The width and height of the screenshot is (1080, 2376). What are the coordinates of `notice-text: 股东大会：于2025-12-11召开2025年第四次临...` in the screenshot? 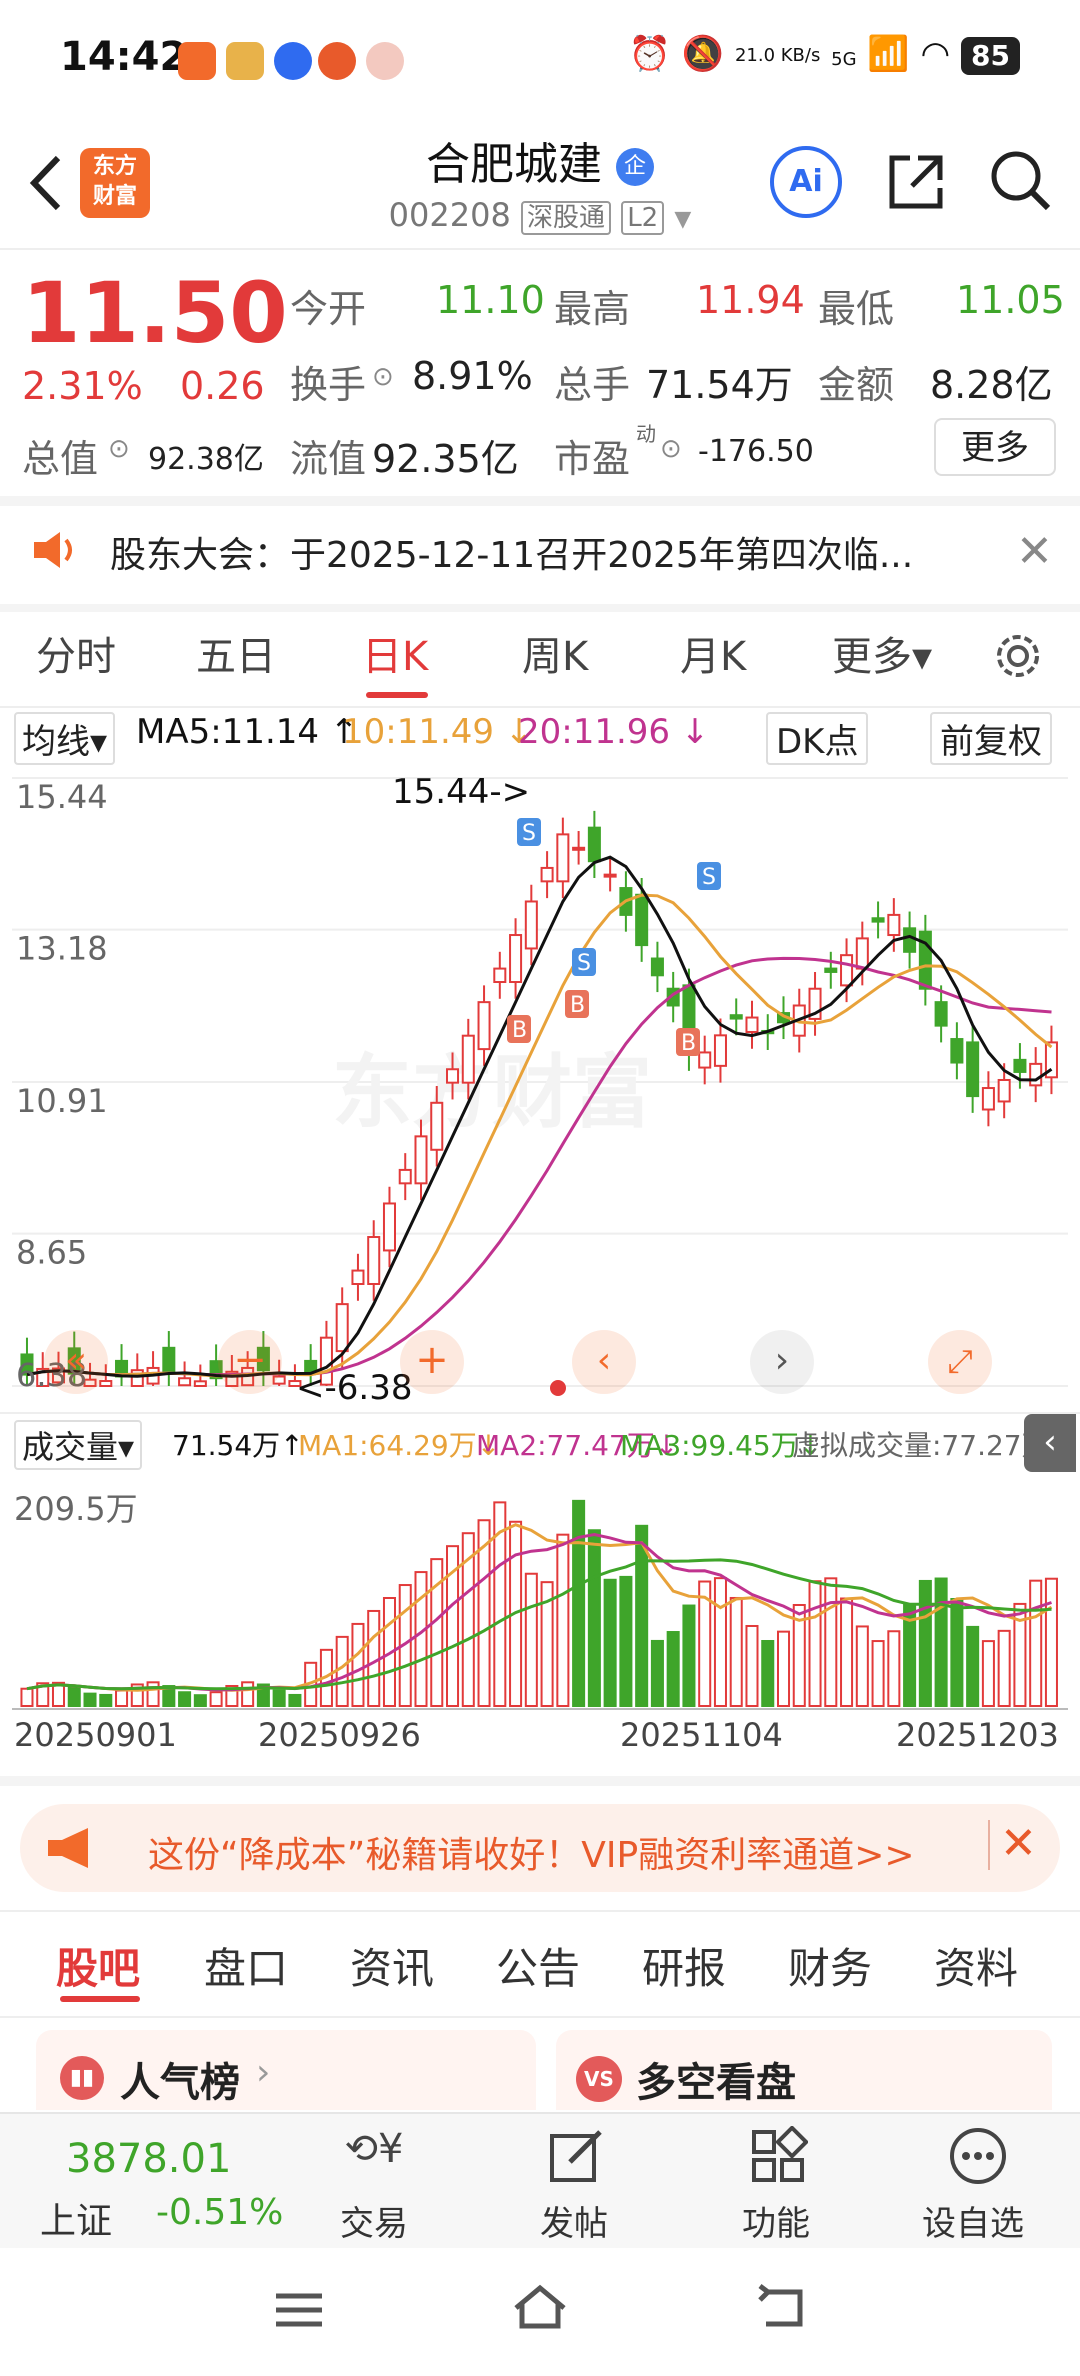 It's located at (535, 552).